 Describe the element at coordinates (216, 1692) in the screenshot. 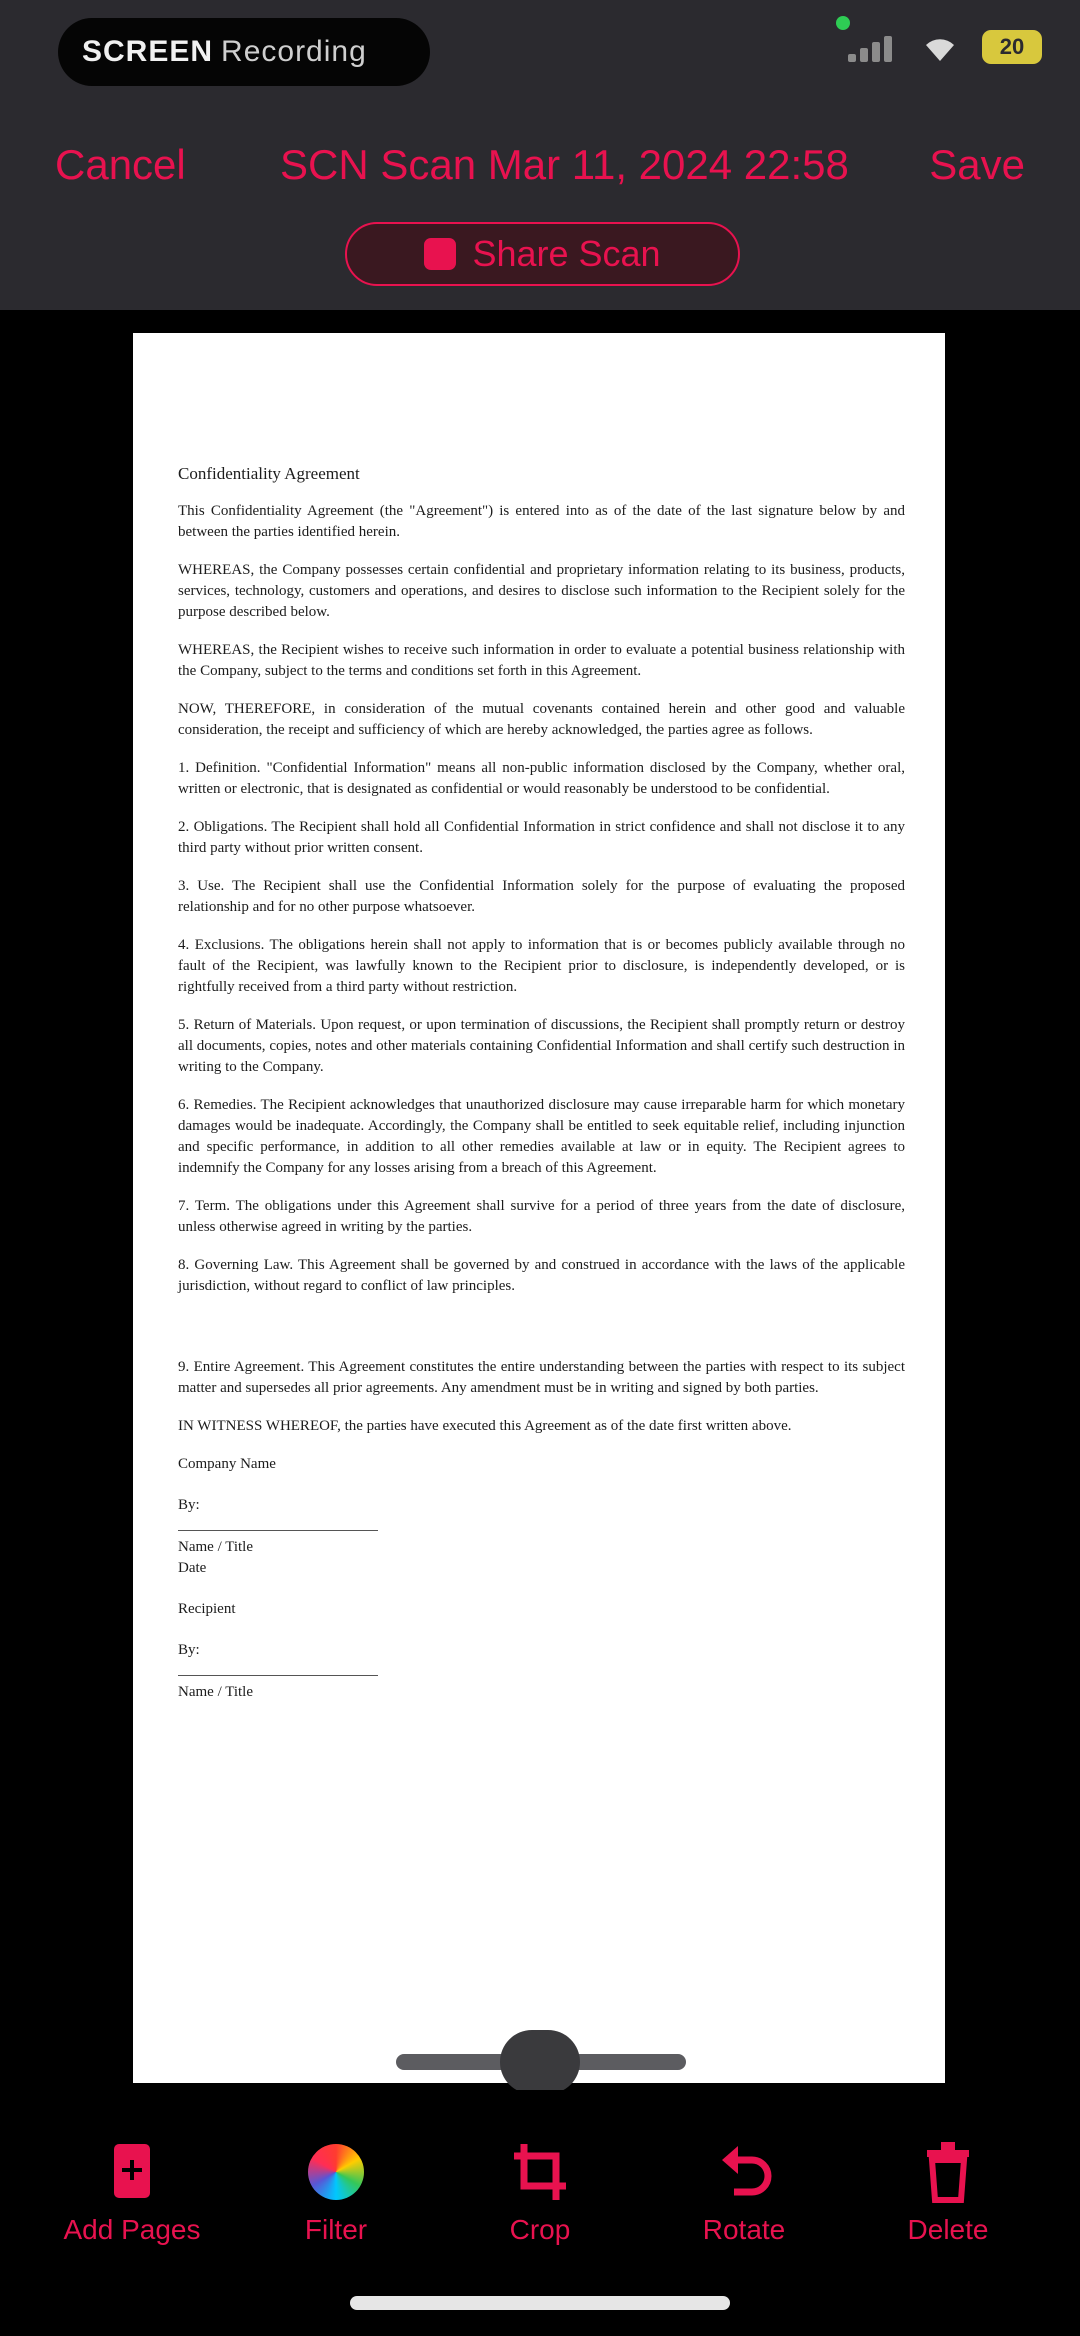

I see `recipient-name-label: Name / Title` at that location.